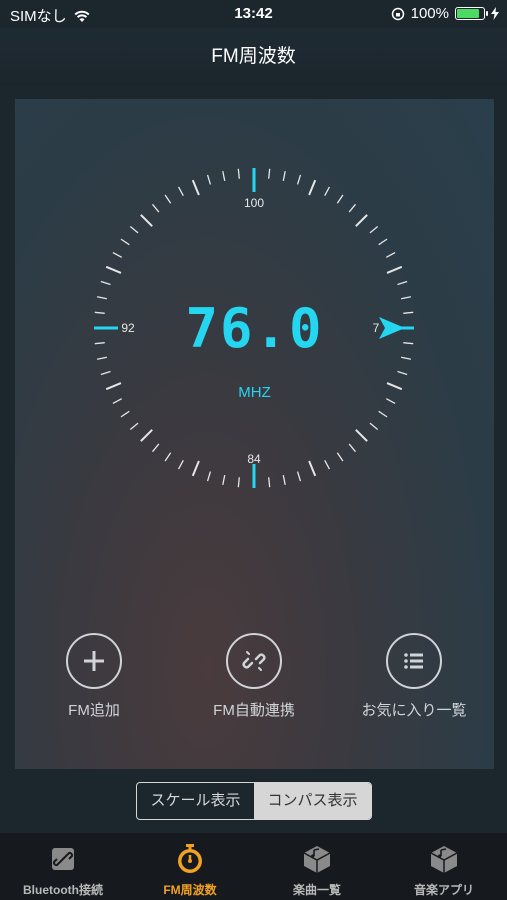 Image resolution: width=507 pixels, height=900 pixels. I want to click on nav-bar: FM周波数, so click(253, 57).